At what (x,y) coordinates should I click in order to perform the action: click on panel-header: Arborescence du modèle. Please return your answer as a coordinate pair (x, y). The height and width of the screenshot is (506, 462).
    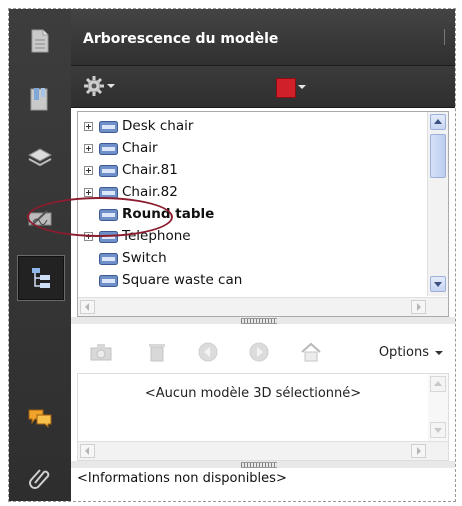
    Looking at the image, I should click on (263, 37).